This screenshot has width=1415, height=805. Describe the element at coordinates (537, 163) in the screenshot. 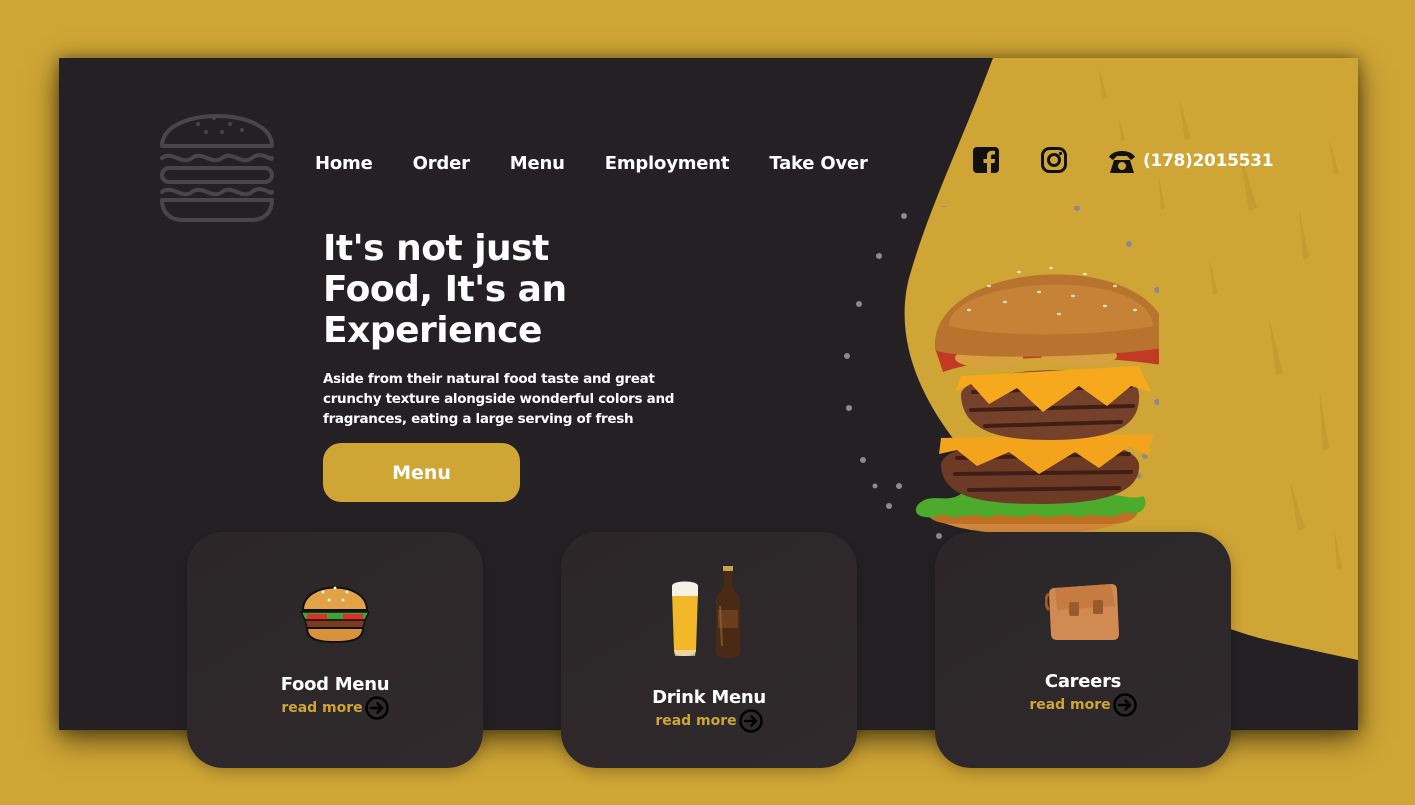

I see `nav-menu: Menu` at that location.